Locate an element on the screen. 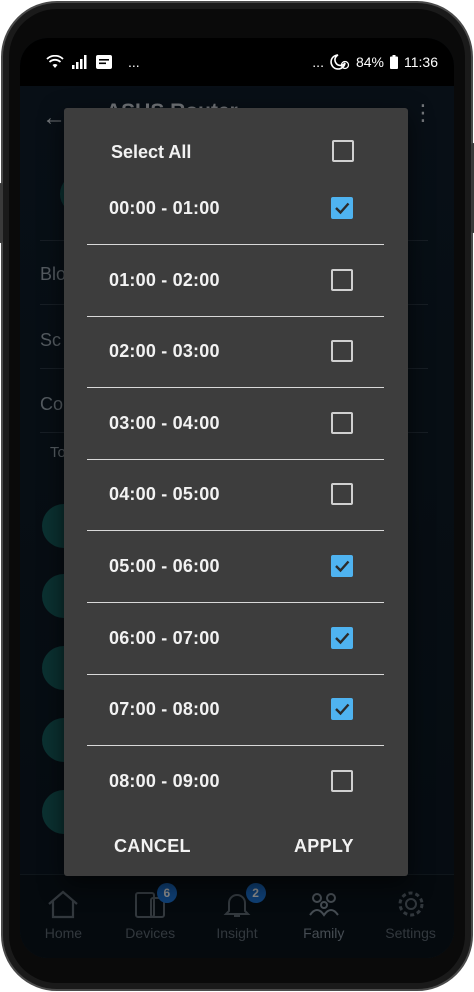  time-slot-row: 06:00 - 07:00 is located at coordinates (236, 639).